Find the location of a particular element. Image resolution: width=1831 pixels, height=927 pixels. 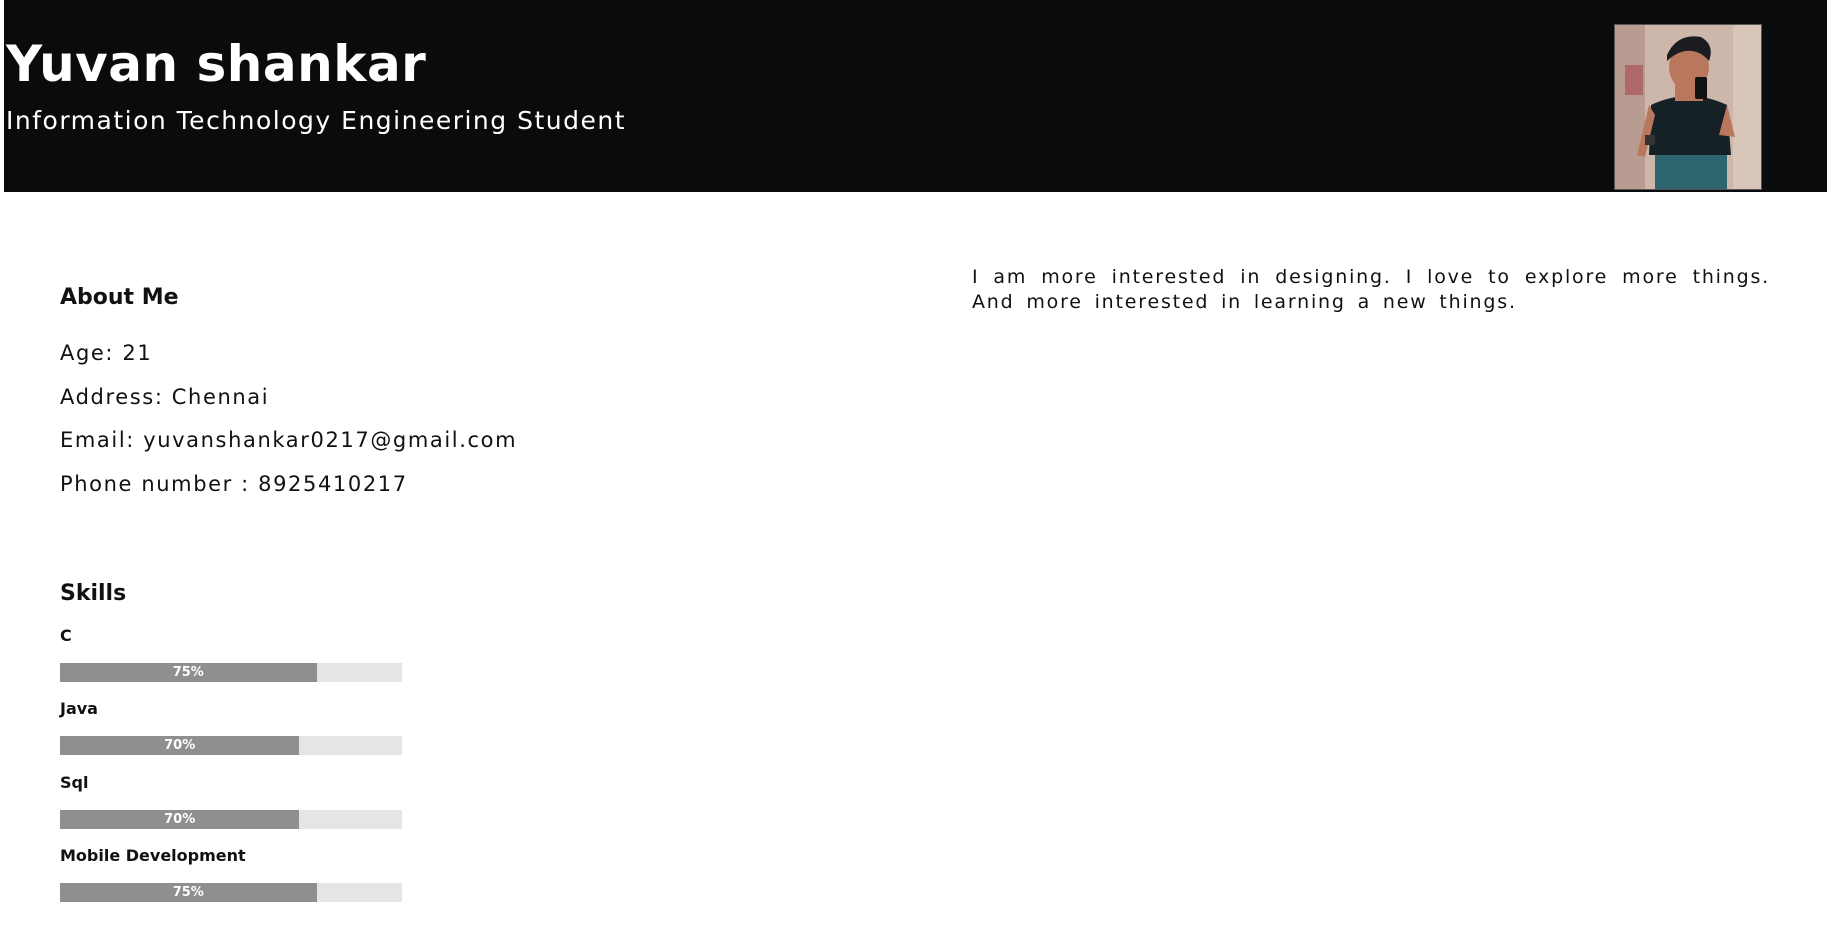

profile-photo-icon is located at coordinates (1688, 107).